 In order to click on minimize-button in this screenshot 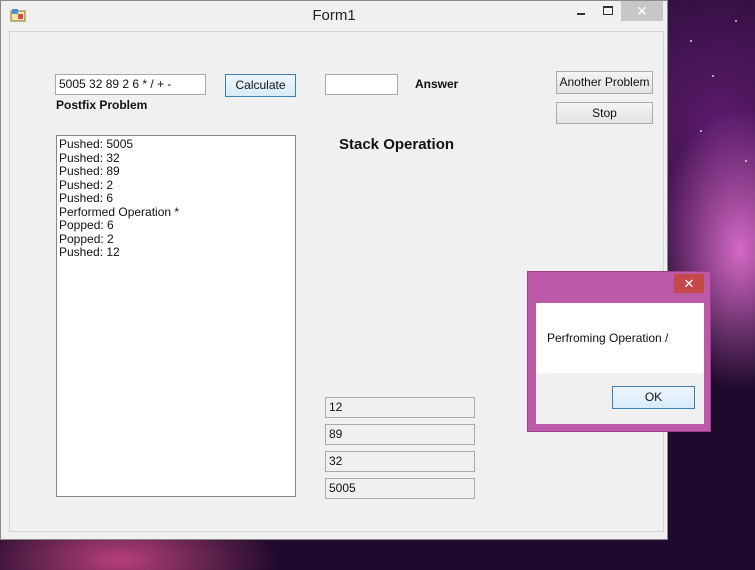, I will do `click(581, 11)`.